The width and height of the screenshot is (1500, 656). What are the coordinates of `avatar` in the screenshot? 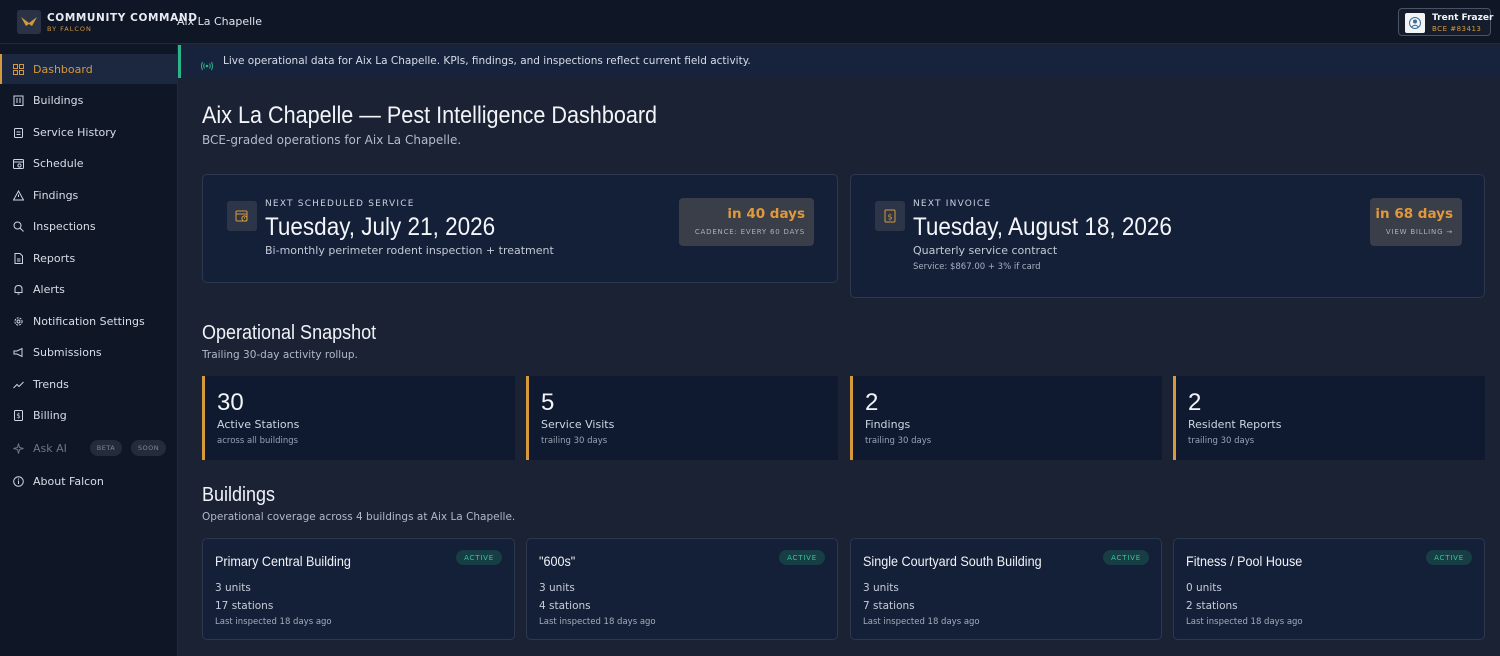 It's located at (1415, 23).